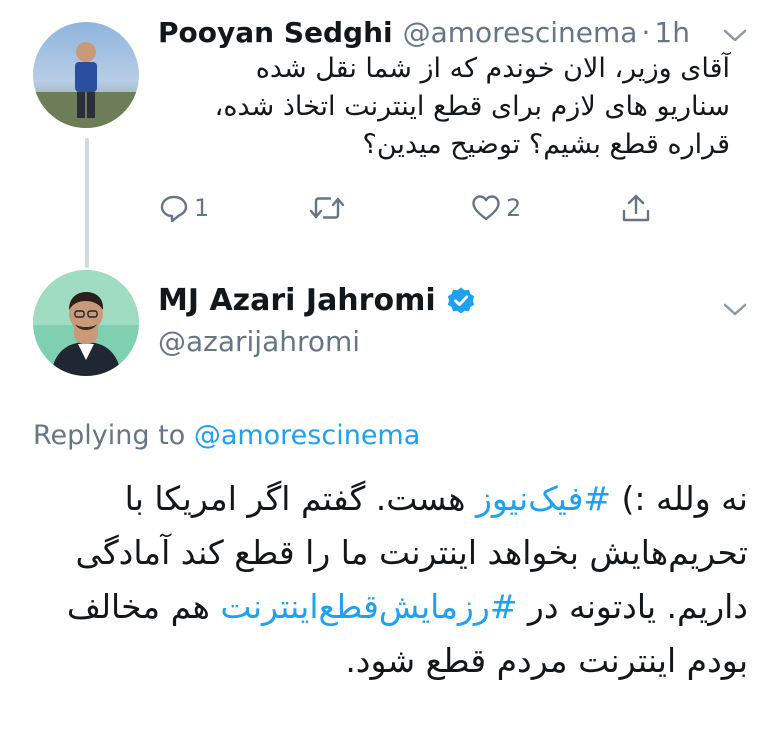 The height and width of the screenshot is (750, 778). What do you see at coordinates (174, 209) in the screenshot?
I see `reply-icon` at bounding box center [174, 209].